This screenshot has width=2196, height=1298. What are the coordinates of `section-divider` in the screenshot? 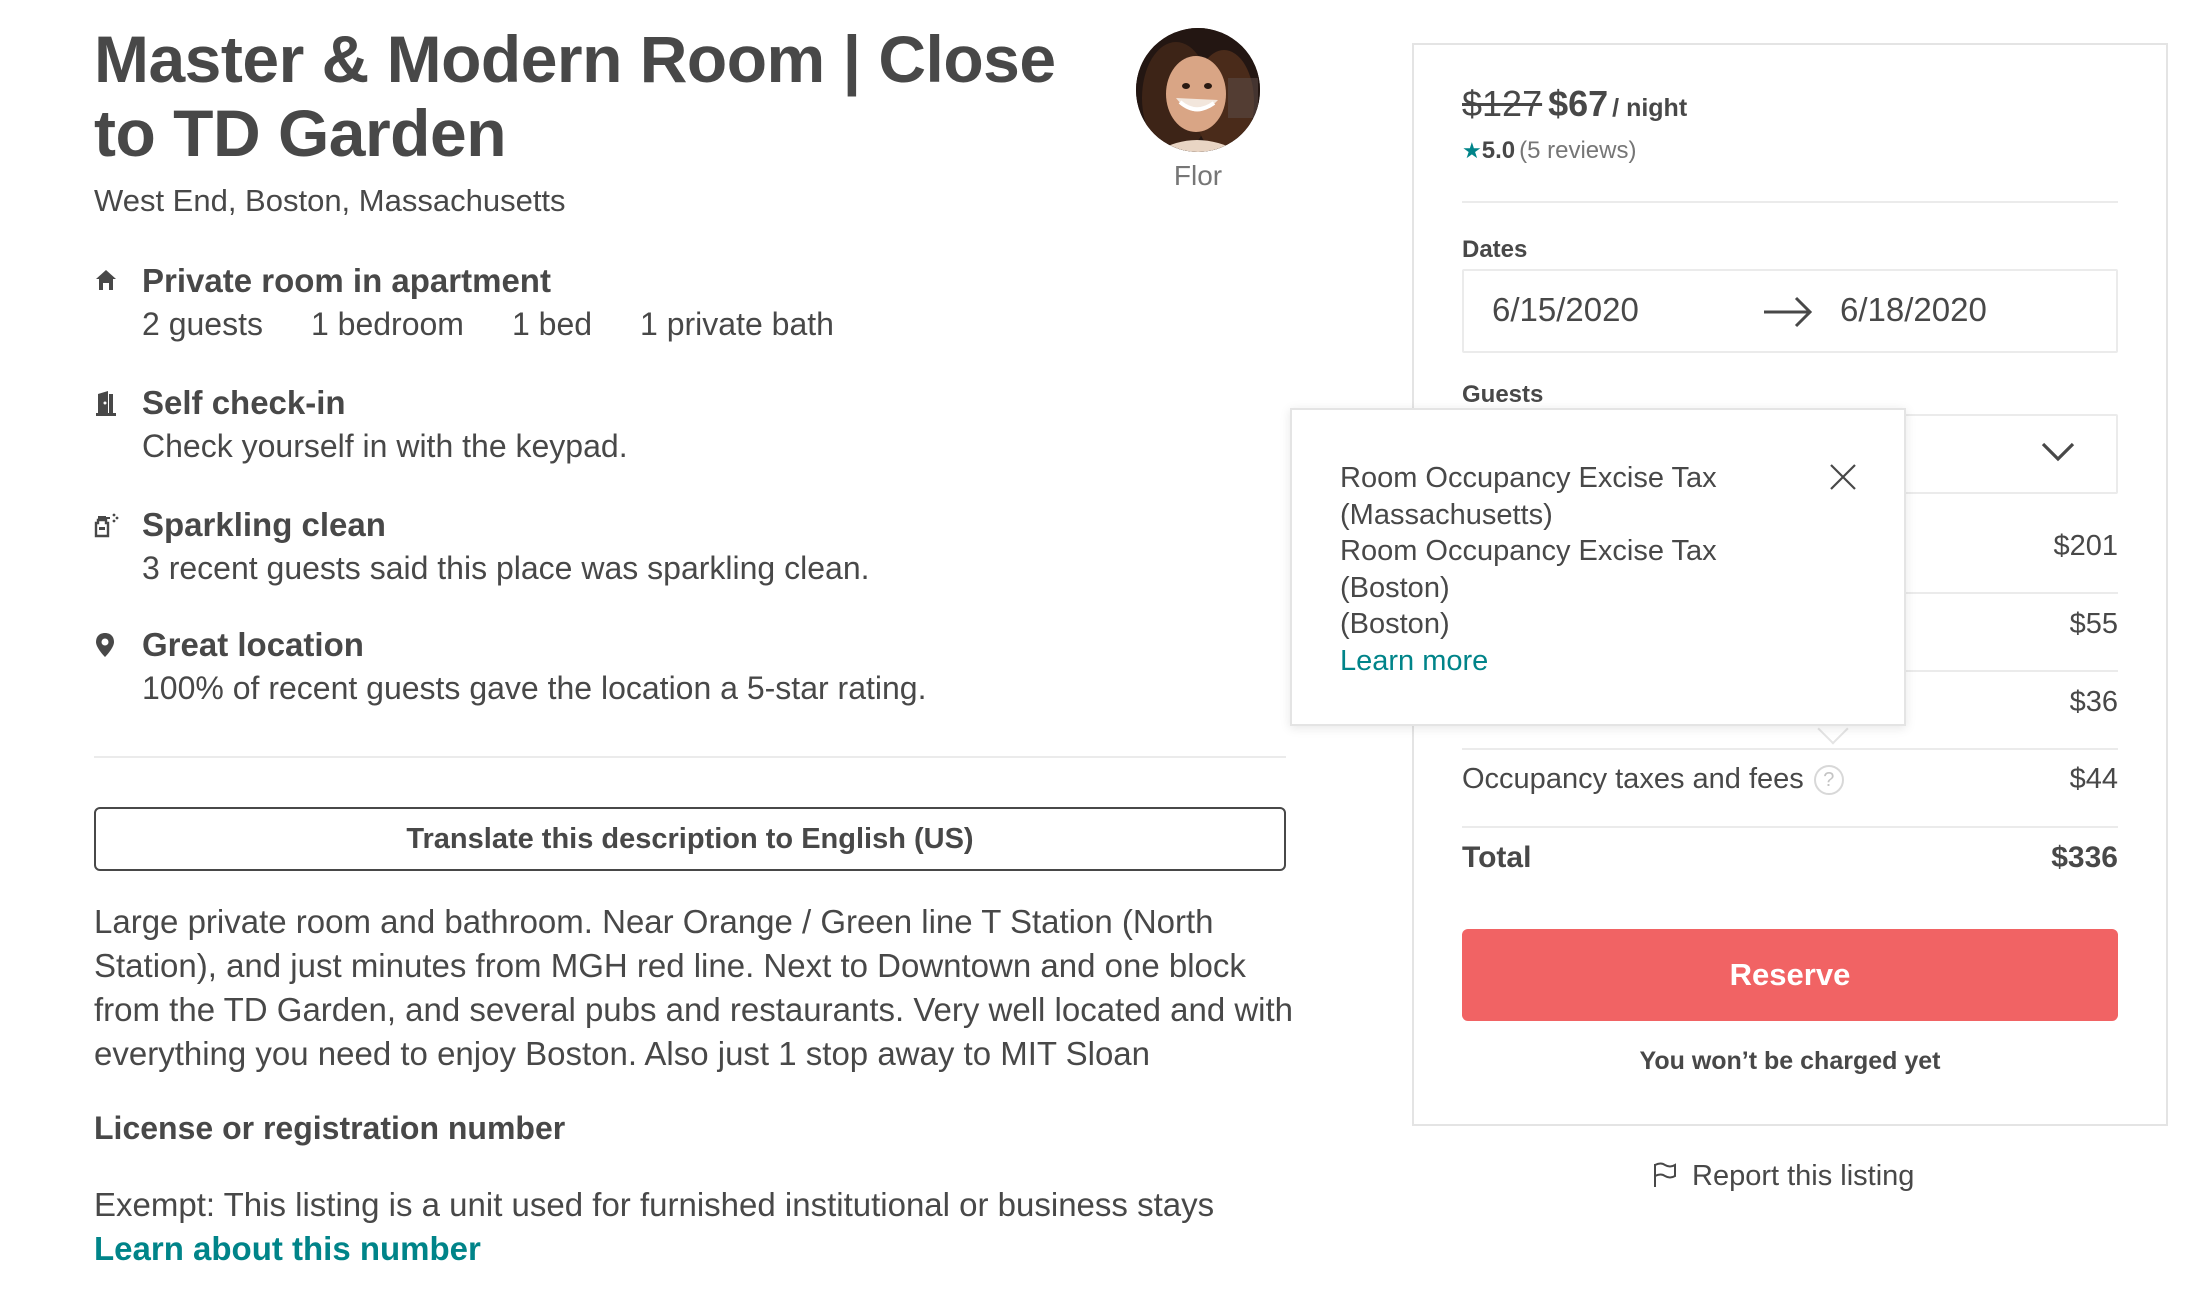 It's located at (690, 757).